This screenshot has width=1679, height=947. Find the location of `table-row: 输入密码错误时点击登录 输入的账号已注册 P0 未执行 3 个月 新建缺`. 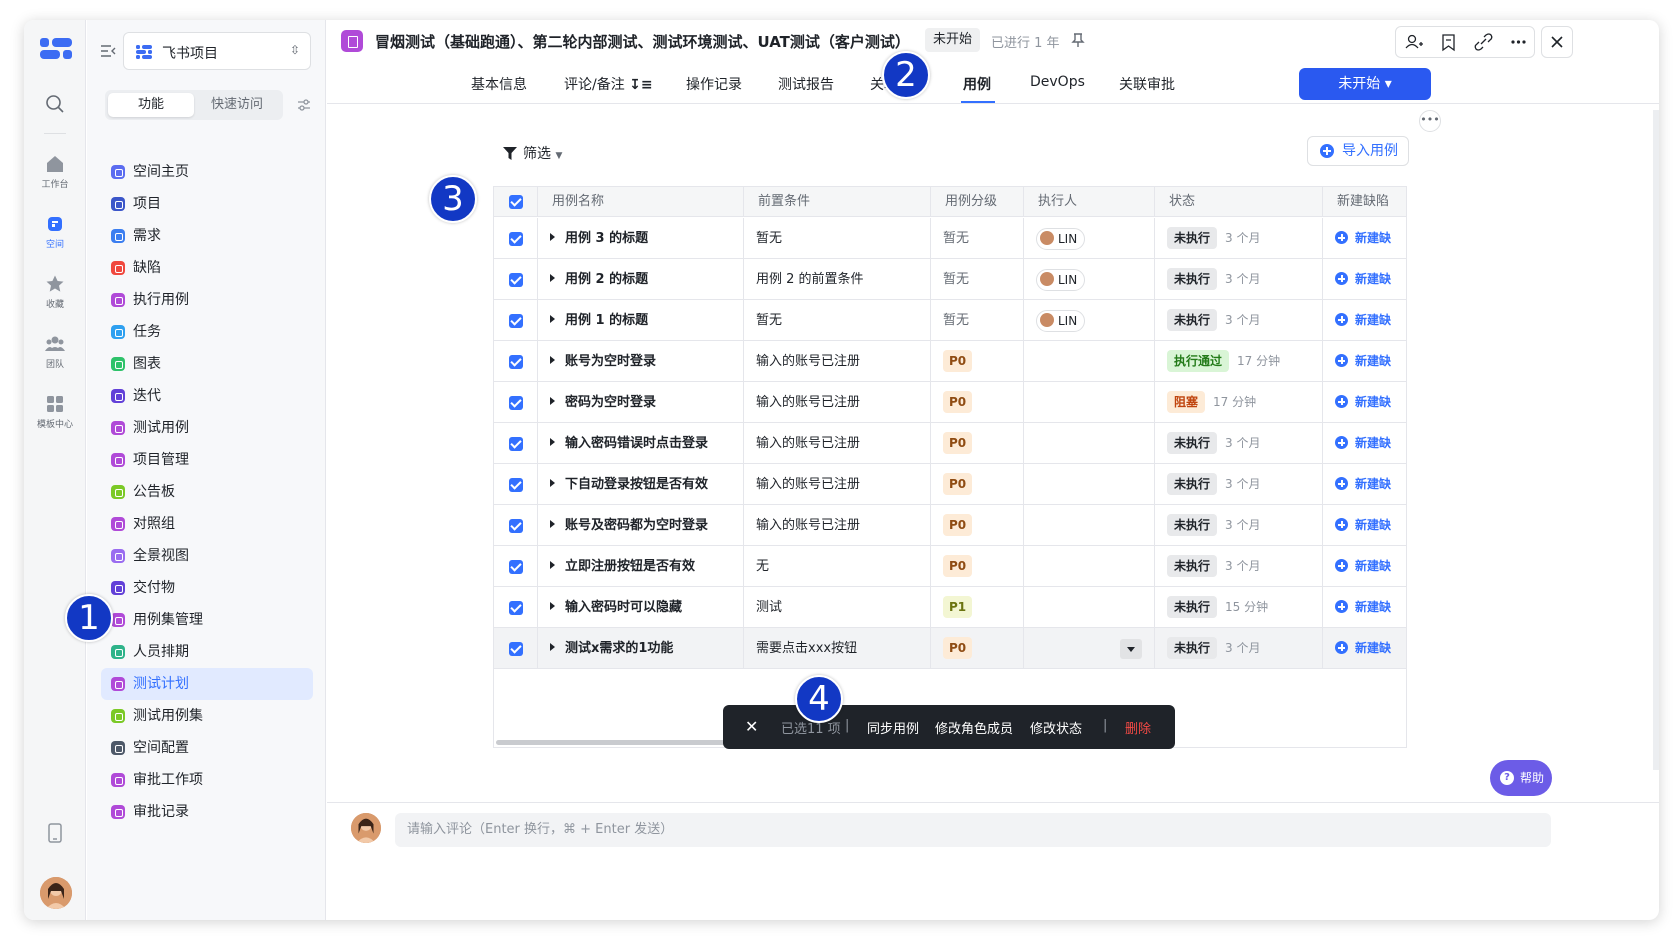

table-row: 输入密码错误时点击登录 输入的账号已注册 P0 未执行 3 个月 新建缺 is located at coordinates (950, 443).